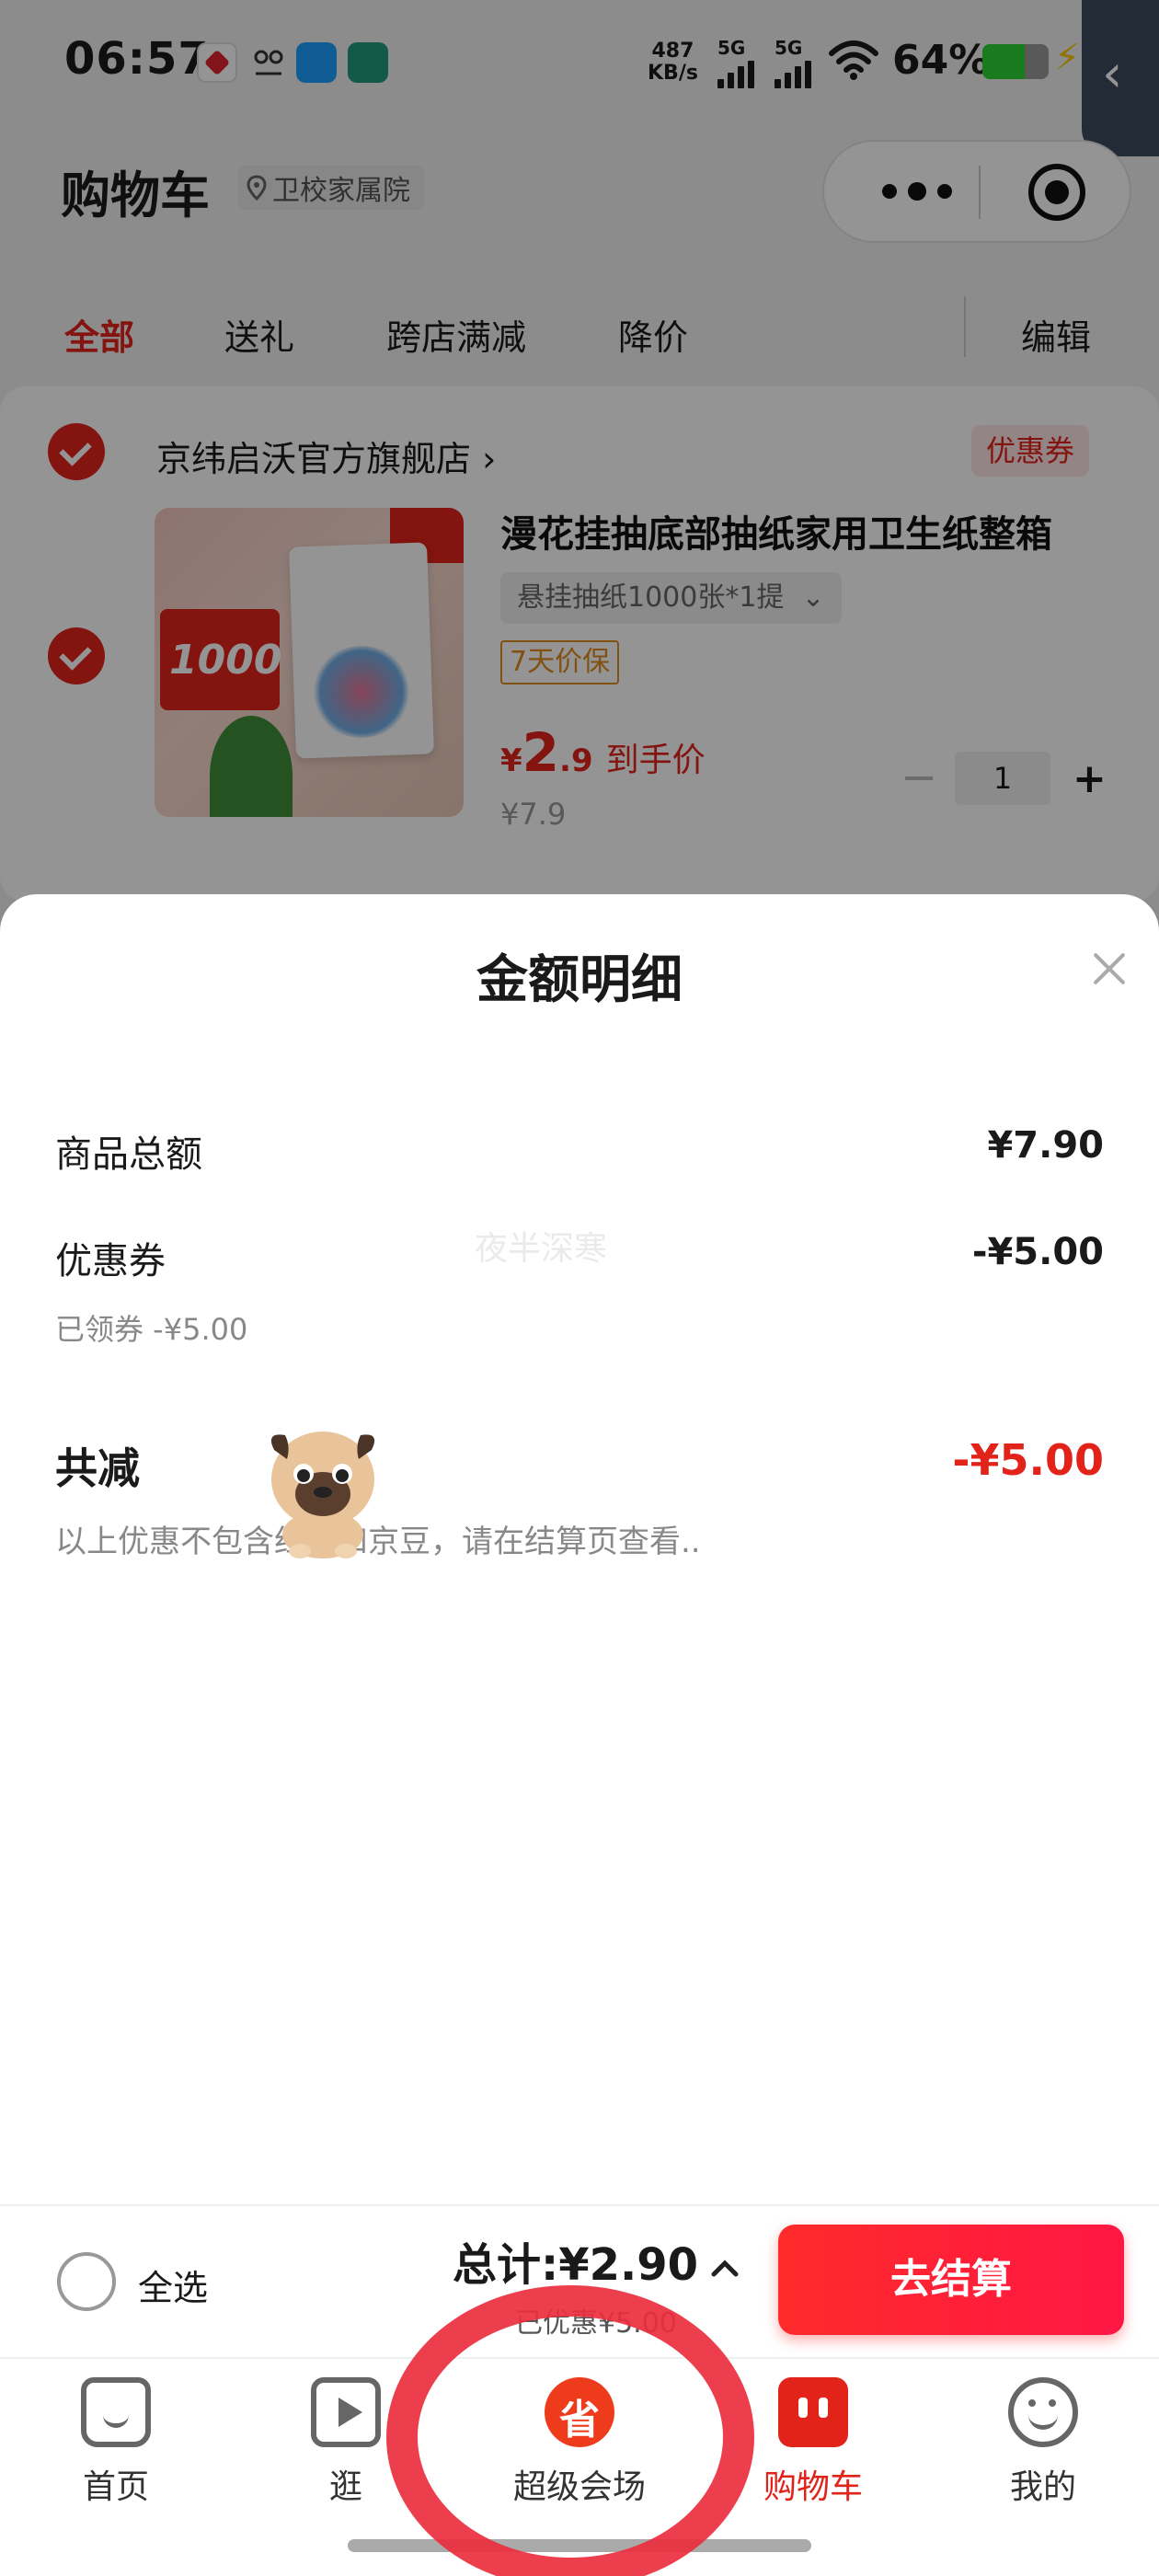  I want to click on play-icon, so click(346, 2412).